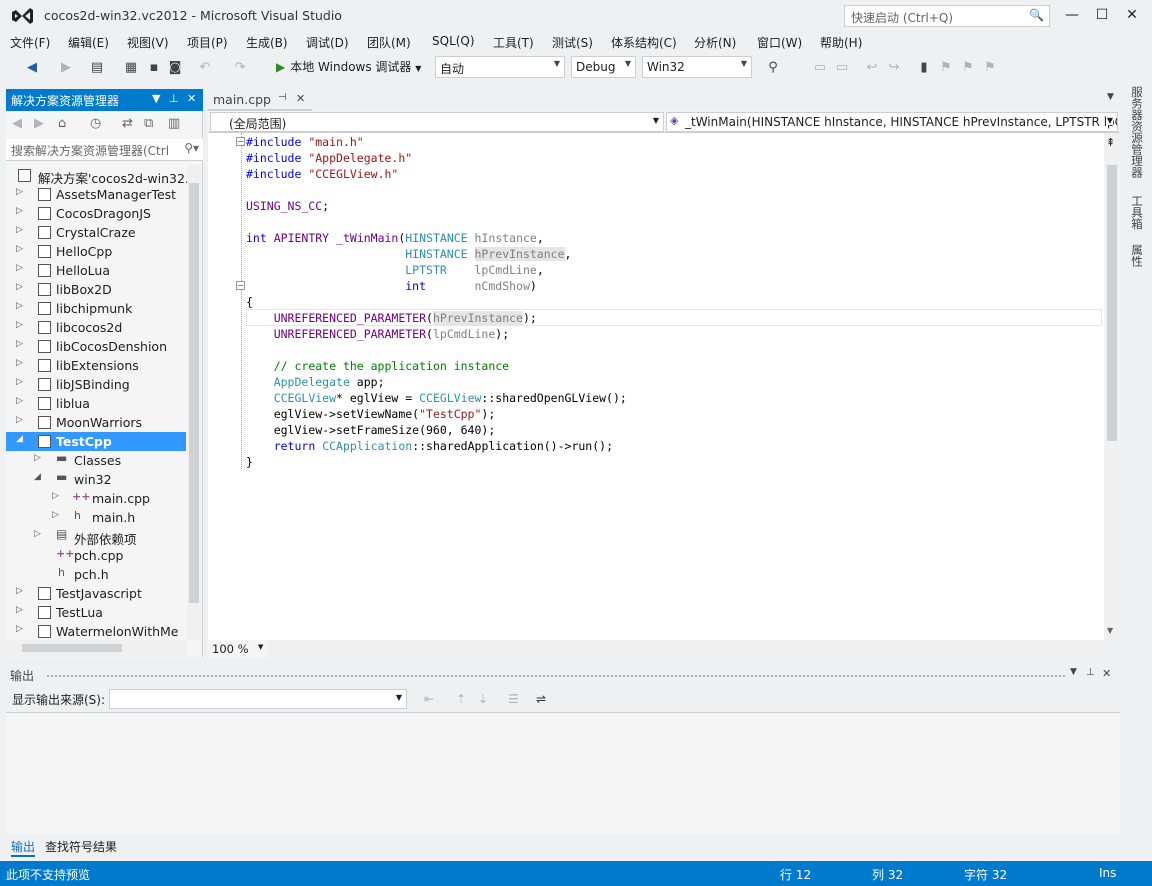  What do you see at coordinates (148, 123) in the screenshot?
I see `collapse-all-icon: ⧉` at bounding box center [148, 123].